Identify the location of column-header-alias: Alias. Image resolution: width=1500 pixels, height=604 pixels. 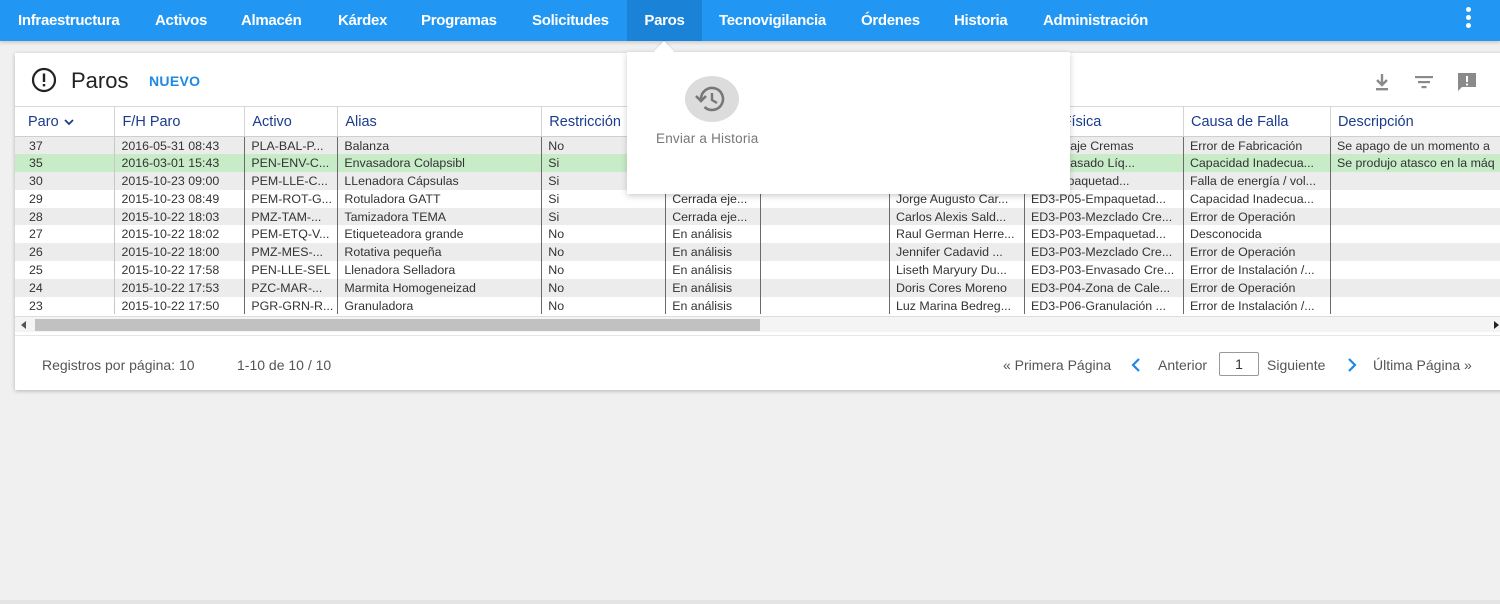
(440, 121).